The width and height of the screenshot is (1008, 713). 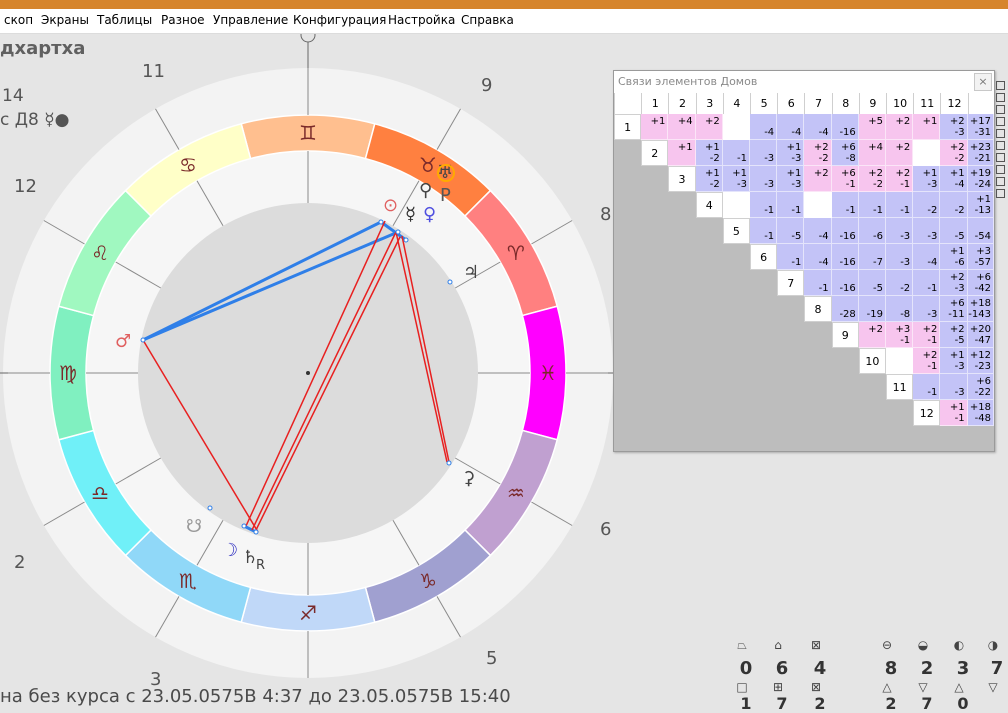 What do you see at coordinates (471, 272) in the screenshot?
I see `jupiter-icon: ♃` at bounding box center [471, 272].